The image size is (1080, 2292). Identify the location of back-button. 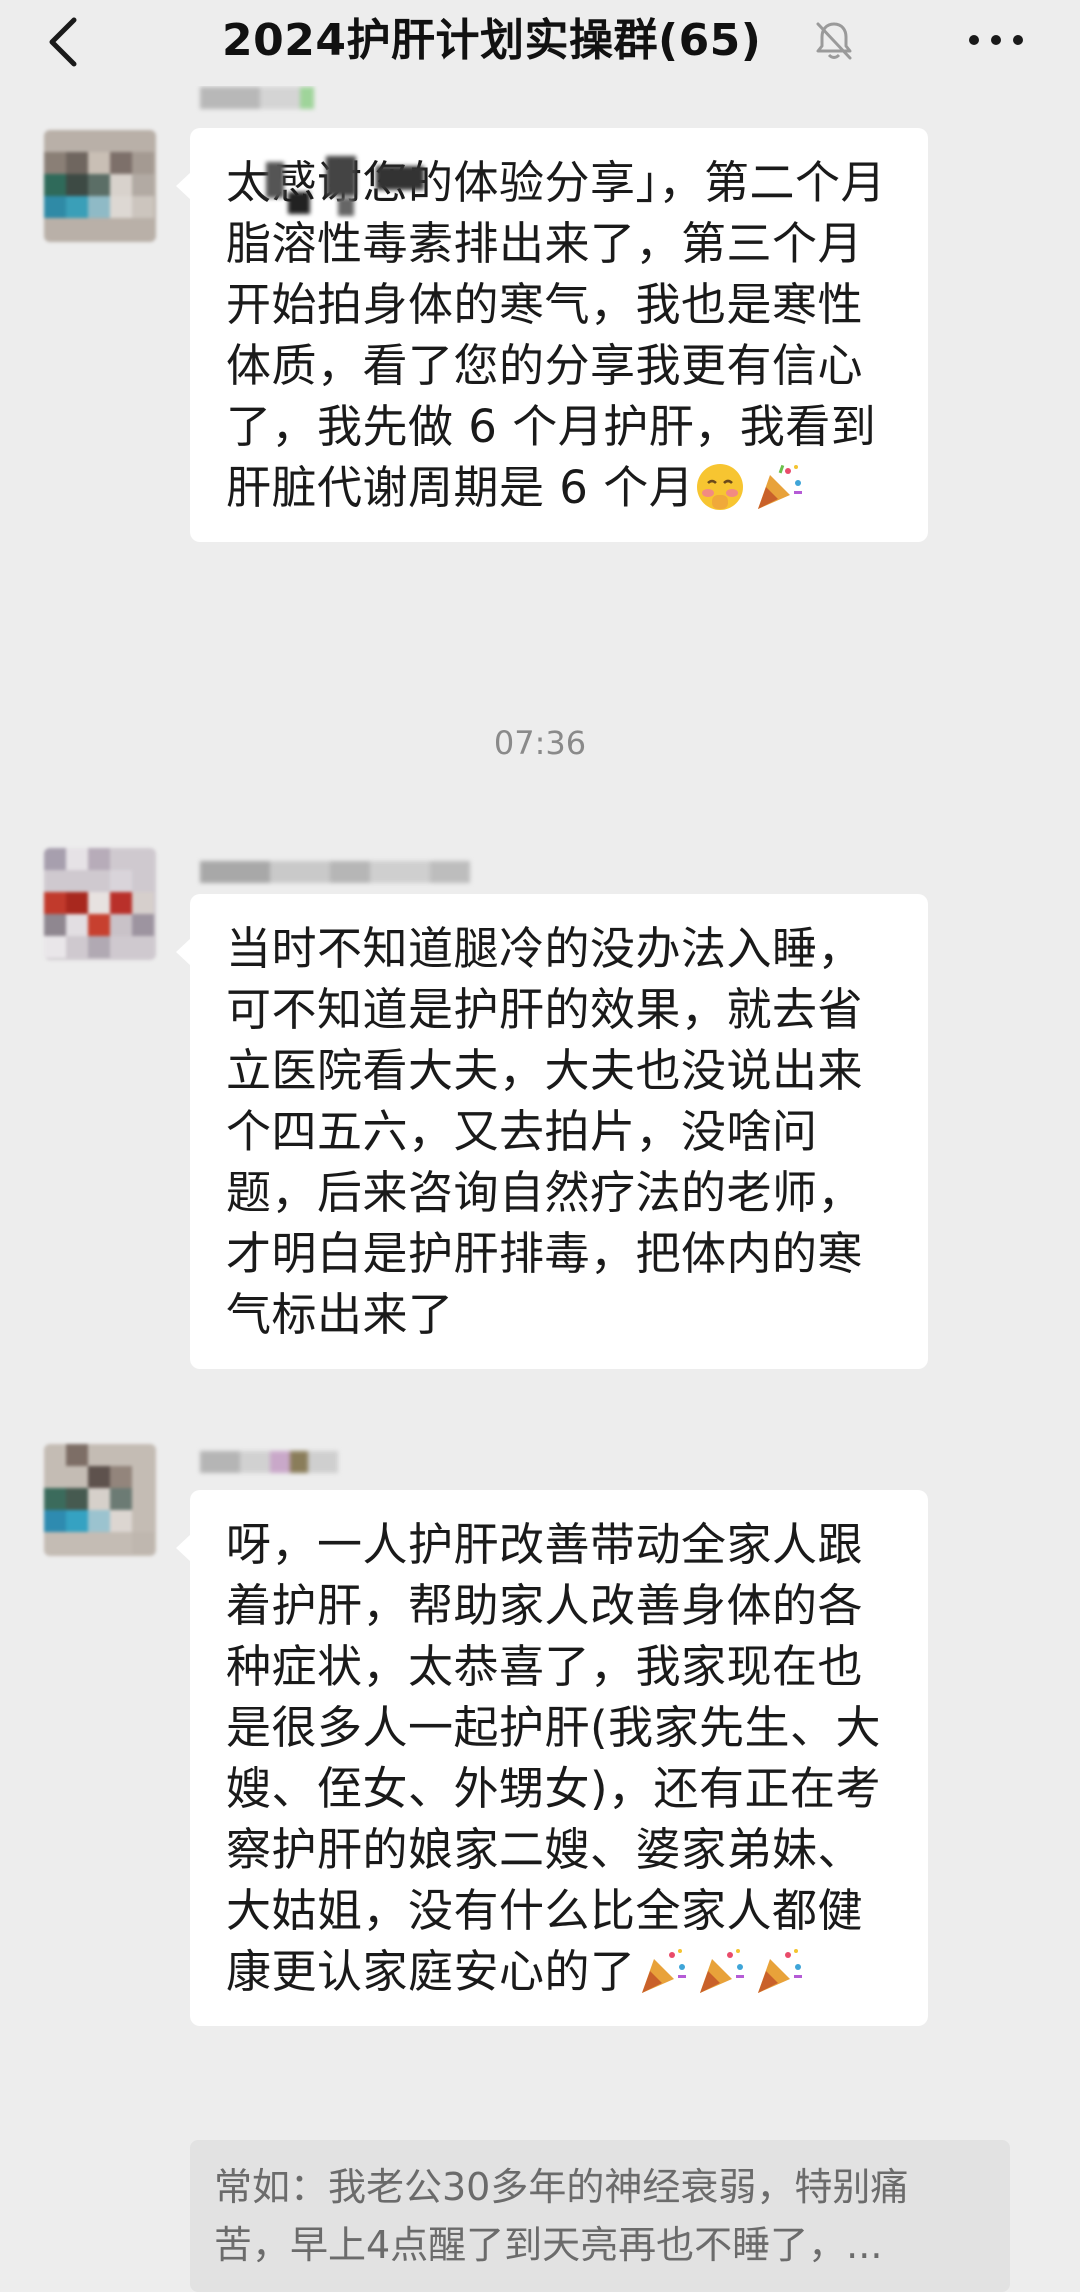
(65, 42).